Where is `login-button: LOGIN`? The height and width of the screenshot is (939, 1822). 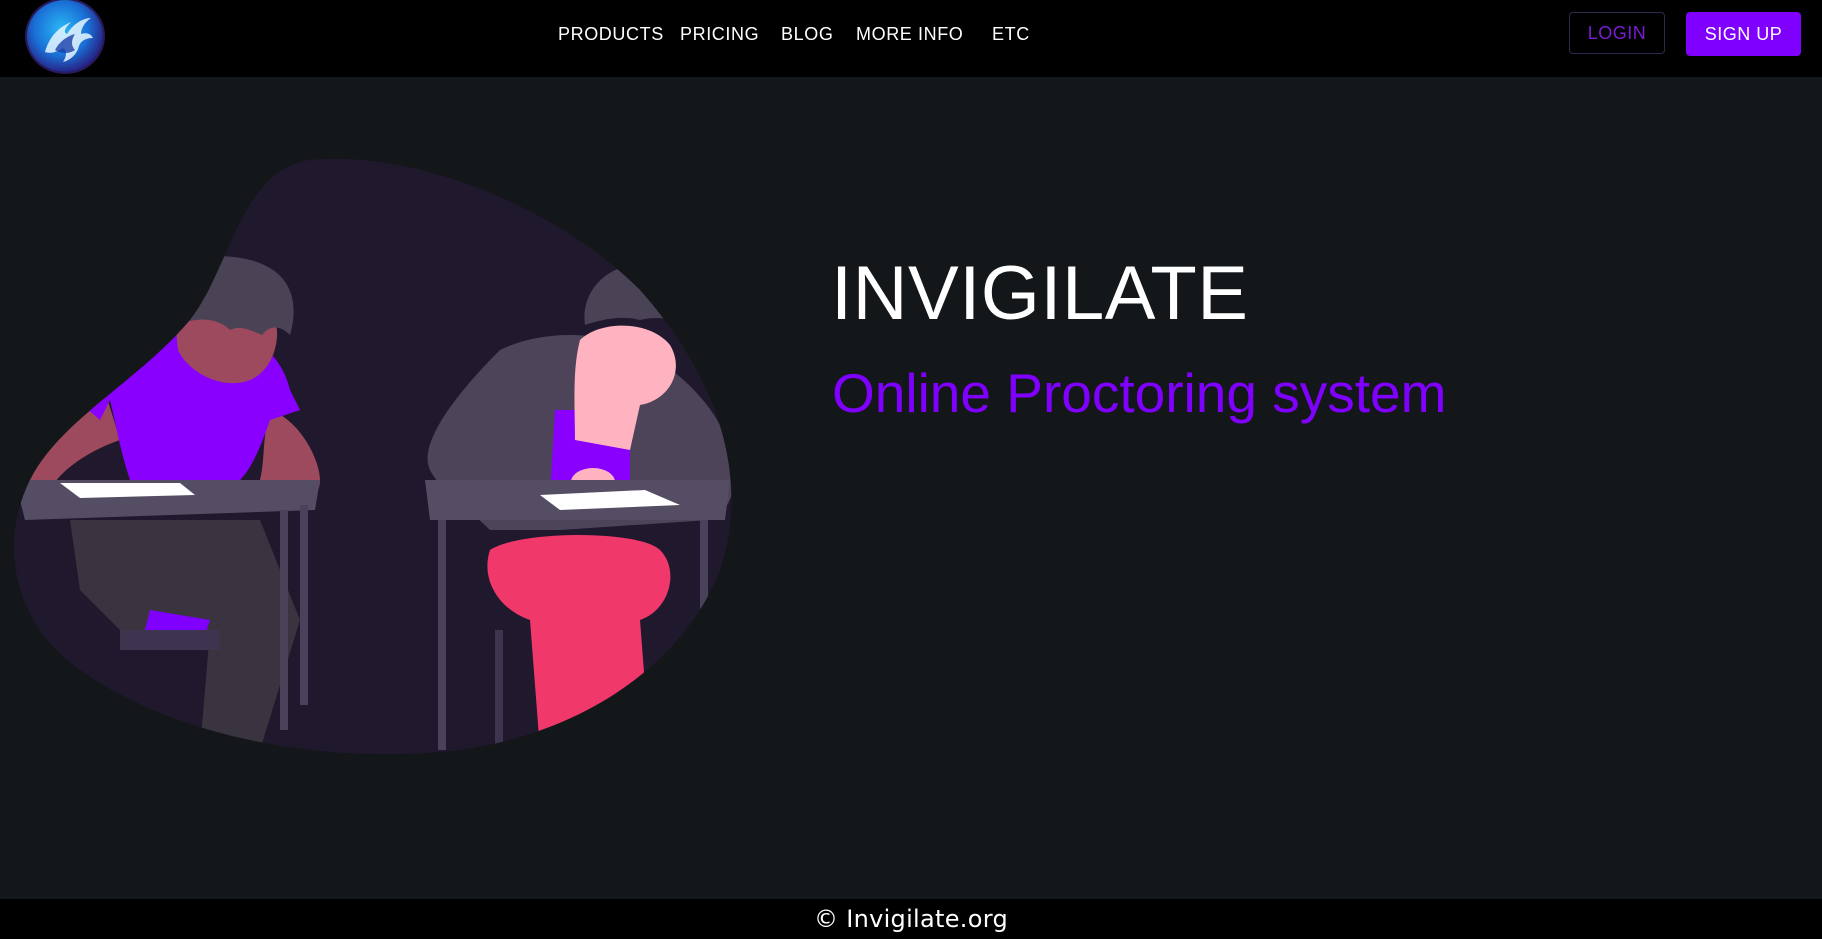 login-button: LOGIN is located at coordinates (1617, 33).